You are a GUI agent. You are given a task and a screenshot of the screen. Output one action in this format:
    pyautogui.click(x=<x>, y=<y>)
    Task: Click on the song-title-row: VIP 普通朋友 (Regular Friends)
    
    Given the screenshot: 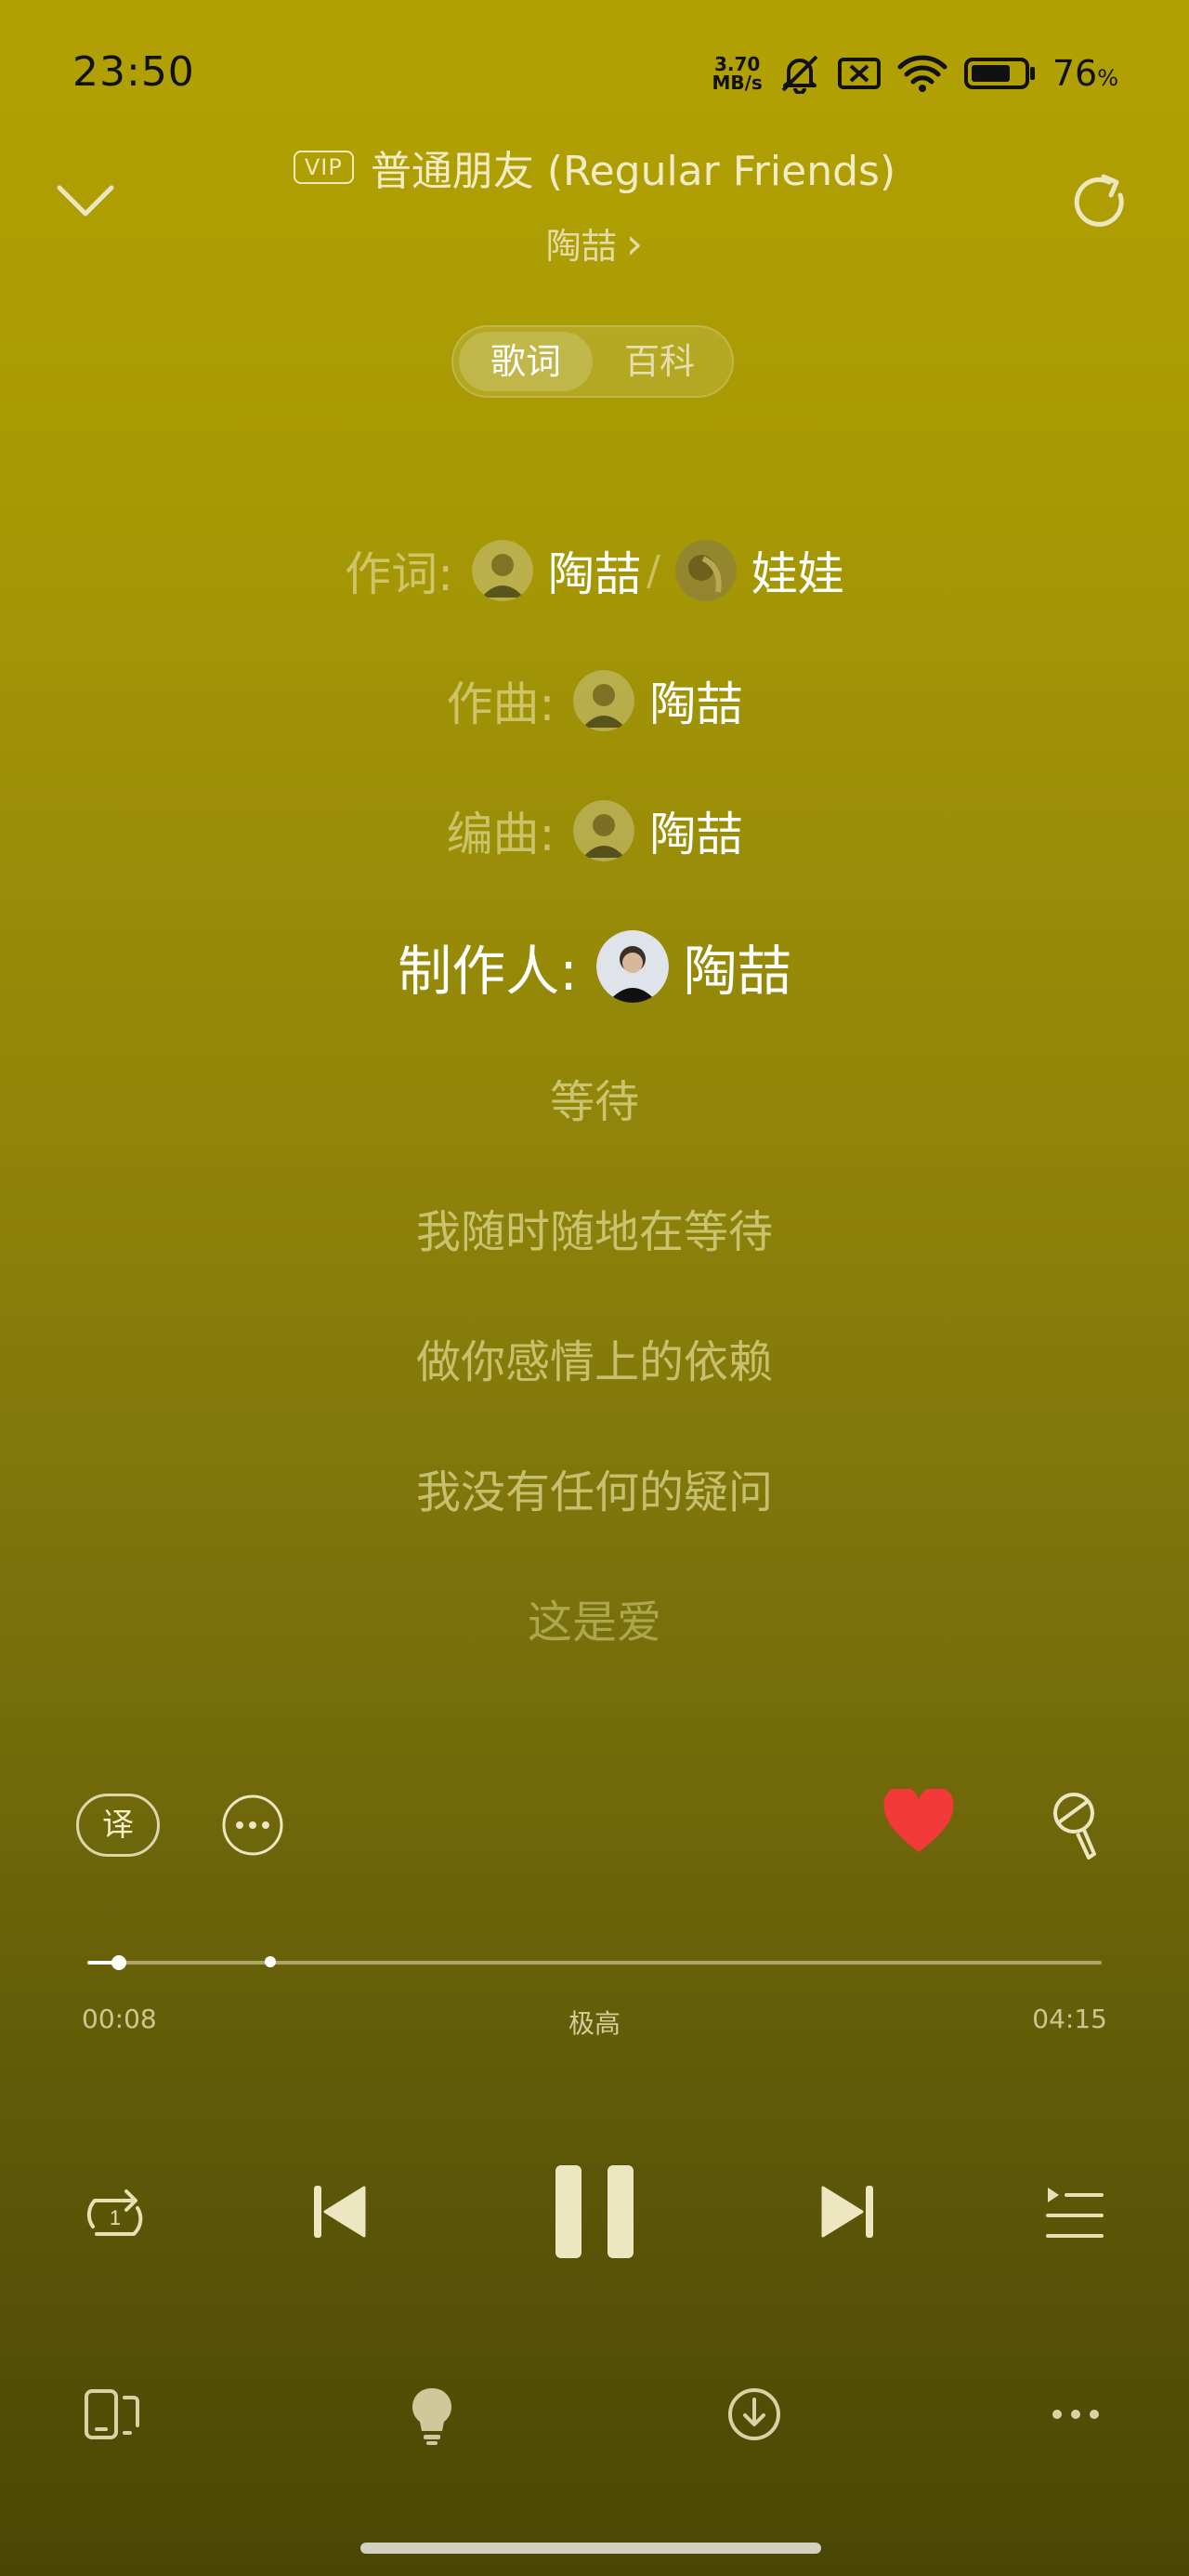 What is the action you would take?
    pyautogui.click(x=594, y=167)
    